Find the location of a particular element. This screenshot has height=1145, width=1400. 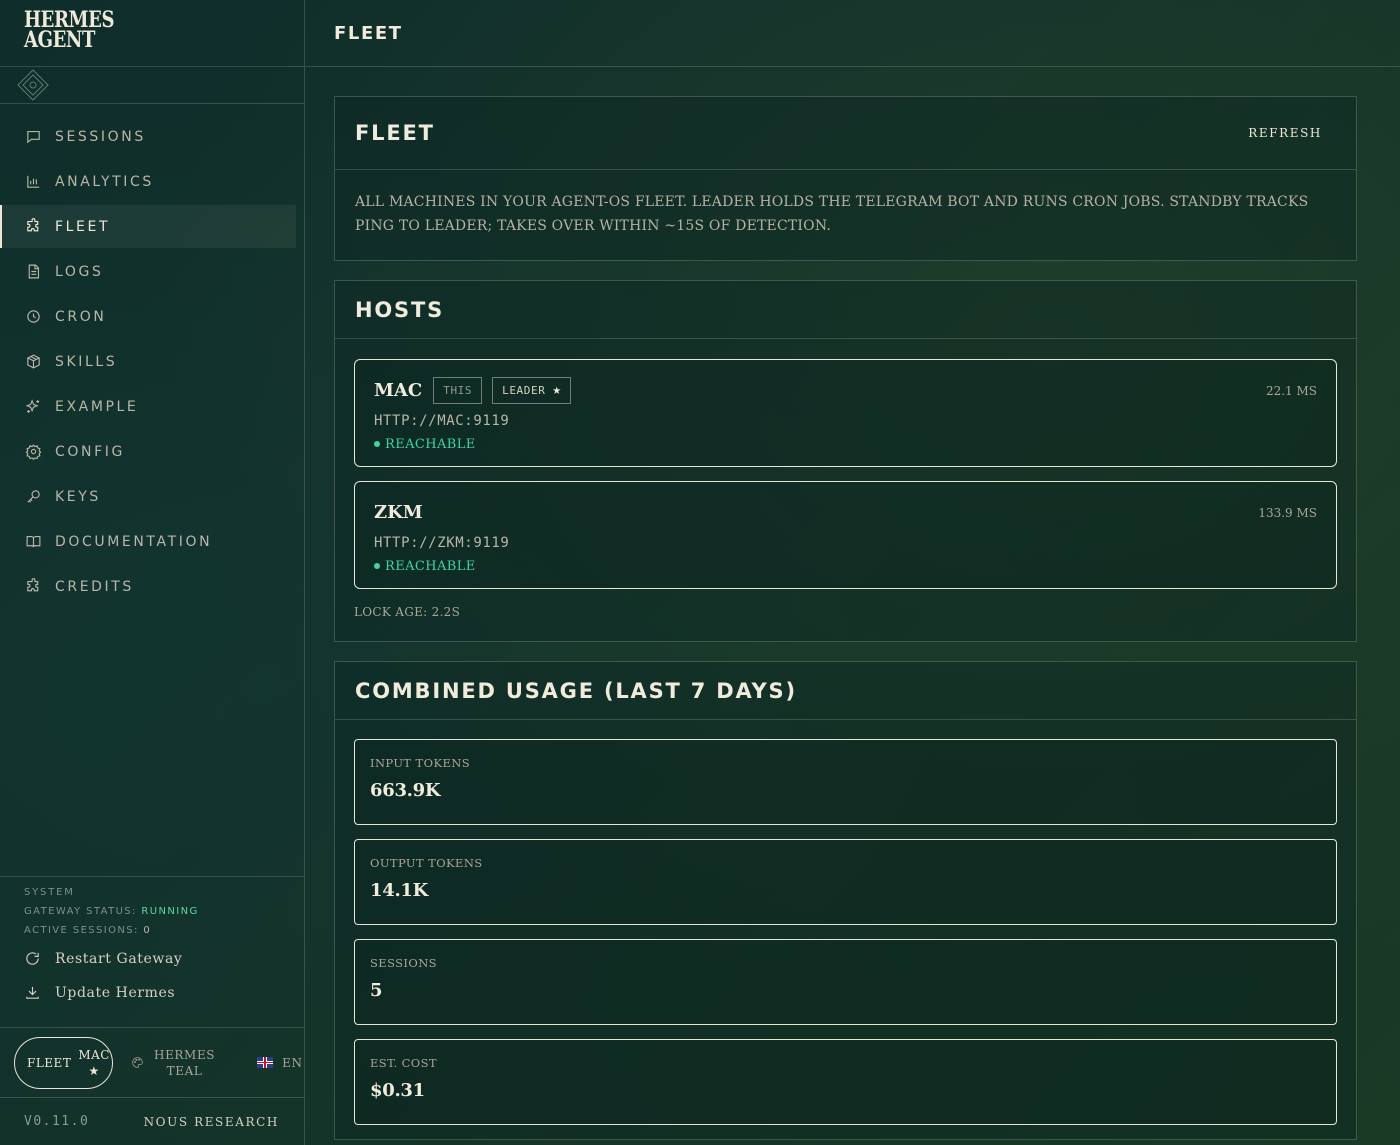

metric-output-tokens: OUTPUT TOKENS 14.1K is located at coordinates (845, 882).